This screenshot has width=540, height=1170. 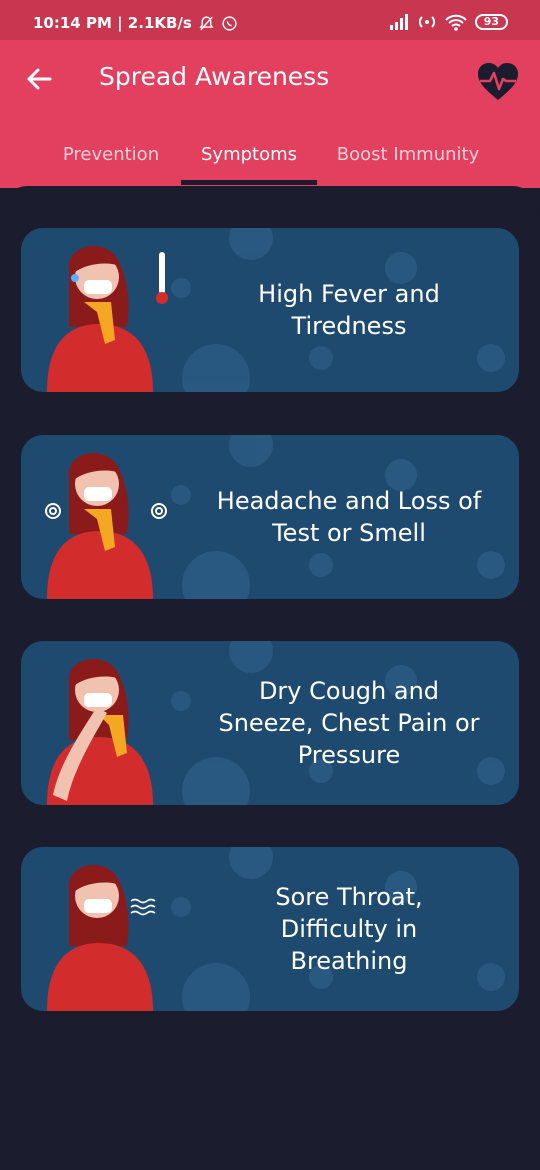 What do you see at coordinates (214, 76) in the screenshot?
I see `page-title: Spread Awareness` at bounding box center [214, 76].